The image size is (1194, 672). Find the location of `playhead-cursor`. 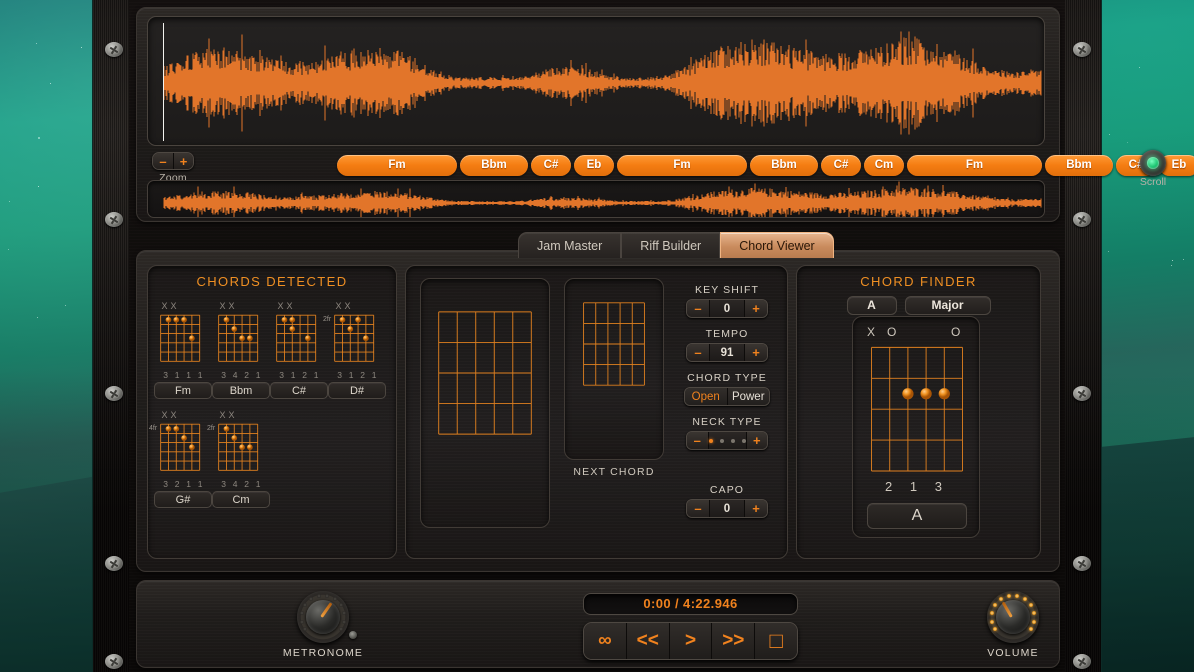

playhead-cursor is located at coordinates (163, 82).